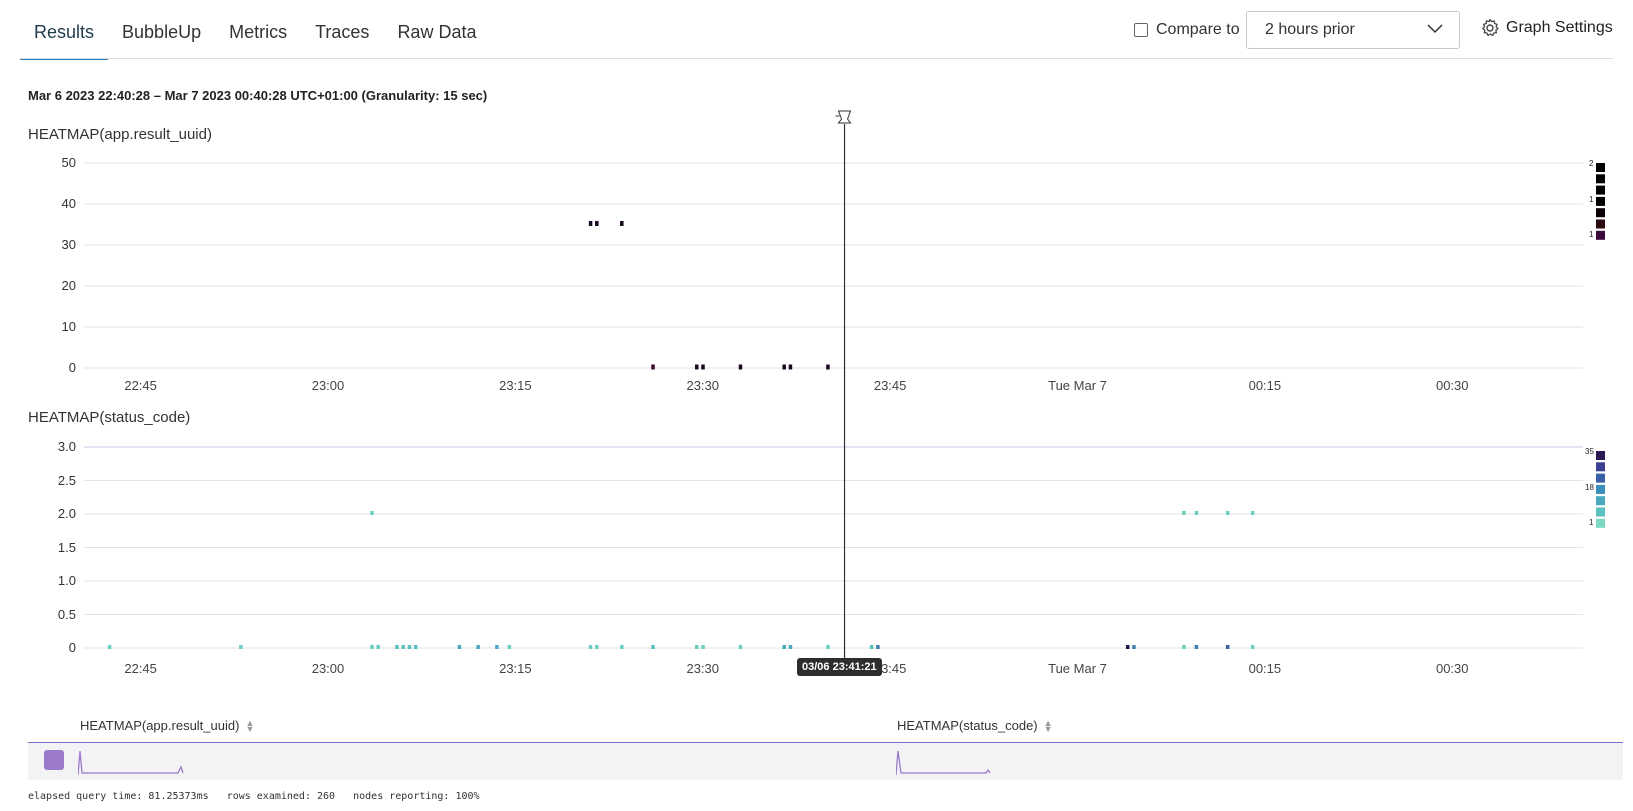  I want to click on summary-row, so click(825, 761).